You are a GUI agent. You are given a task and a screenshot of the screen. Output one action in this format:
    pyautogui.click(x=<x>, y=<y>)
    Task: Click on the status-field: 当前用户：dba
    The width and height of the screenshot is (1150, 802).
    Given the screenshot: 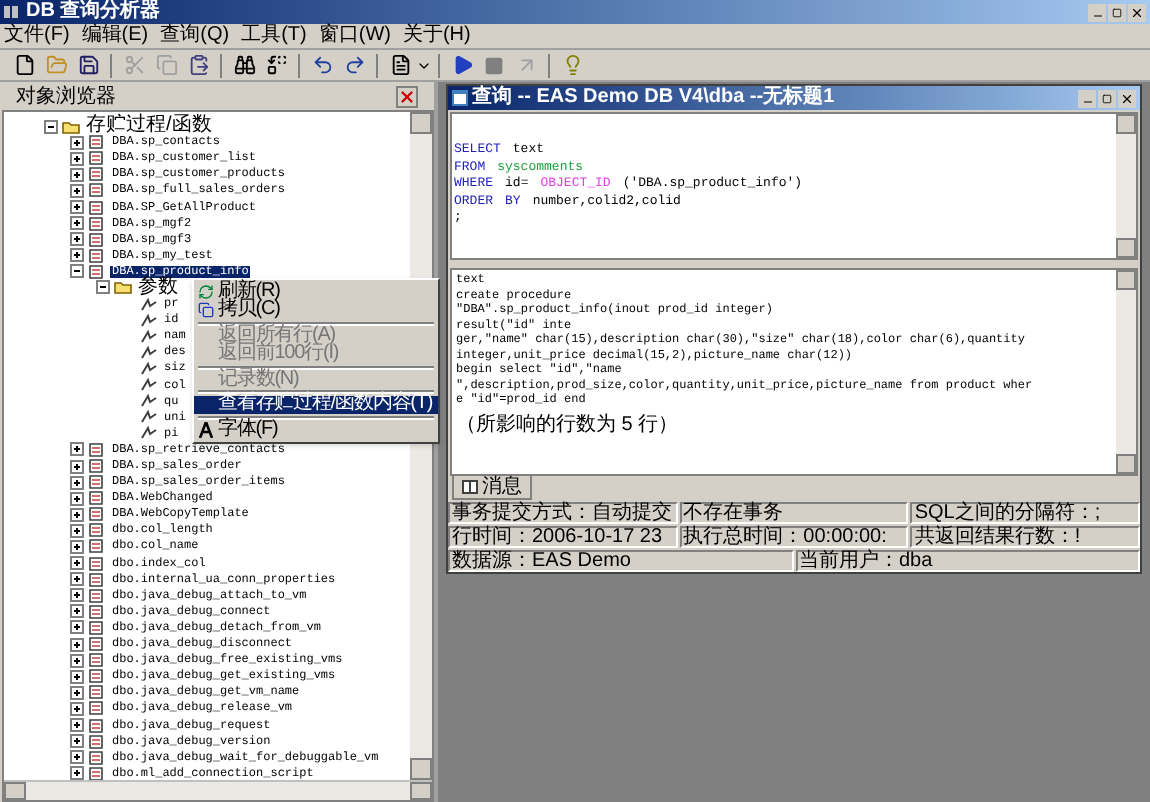 What is the action you would take?
    pyautogui.click(x=967, y=561)
    